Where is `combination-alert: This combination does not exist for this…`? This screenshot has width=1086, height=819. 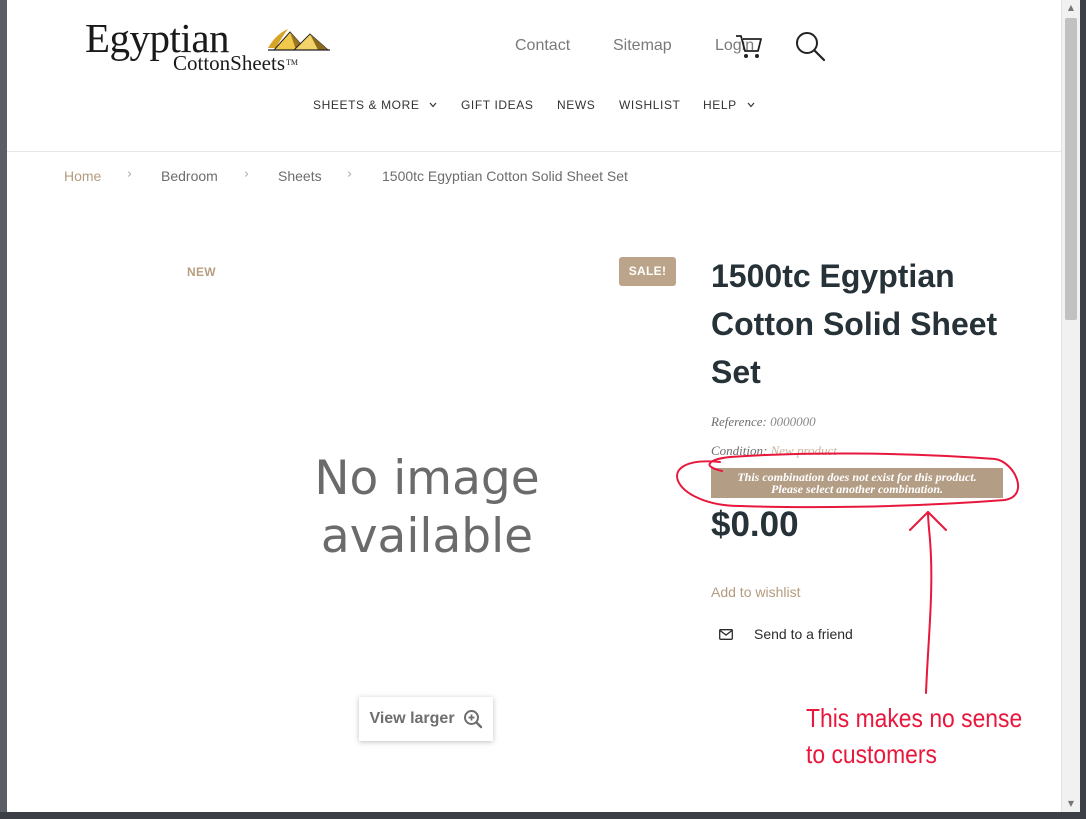 combination-alert: This combination does not exist for this… is located at coordinates (857, 483).